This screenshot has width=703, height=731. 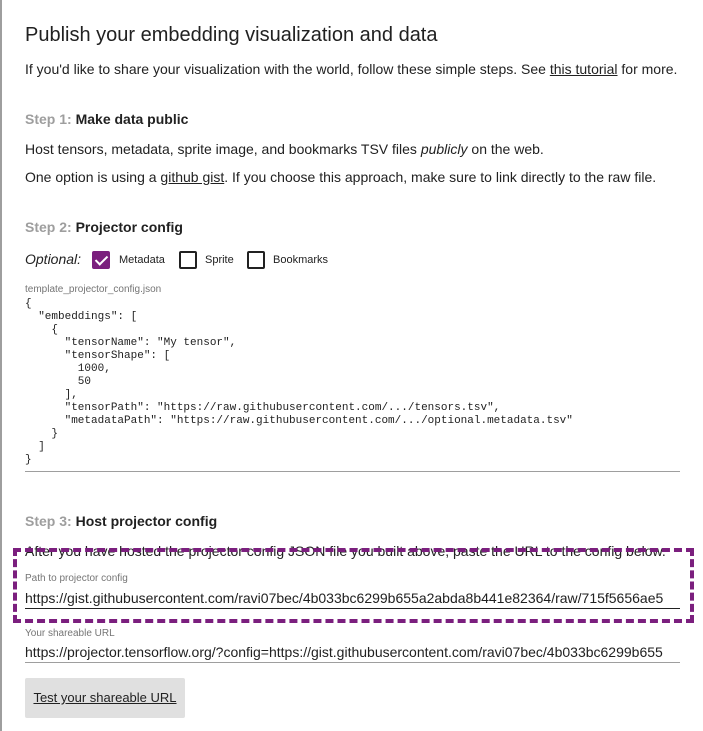 What do you see at coordinates (353, 585) in the screenshot?
I see `highlight-annotation` at bounding box center [353, 585].